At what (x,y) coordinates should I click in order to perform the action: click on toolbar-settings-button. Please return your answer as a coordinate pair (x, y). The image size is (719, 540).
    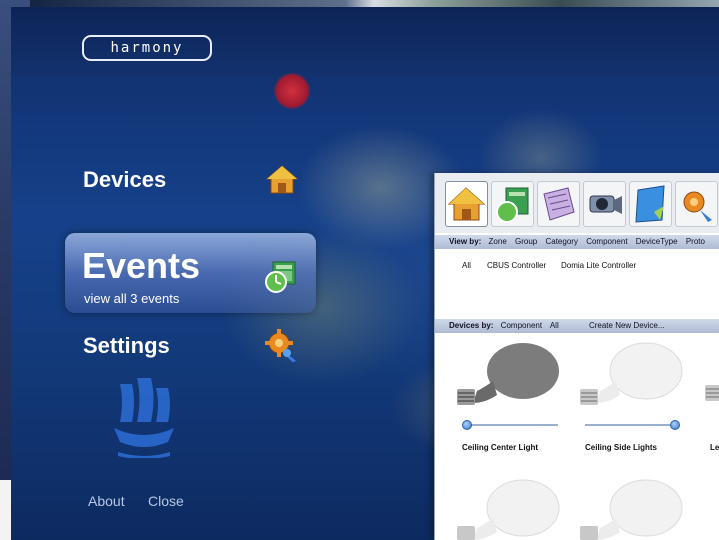
    Looking at the image, I should click on (696, 204).